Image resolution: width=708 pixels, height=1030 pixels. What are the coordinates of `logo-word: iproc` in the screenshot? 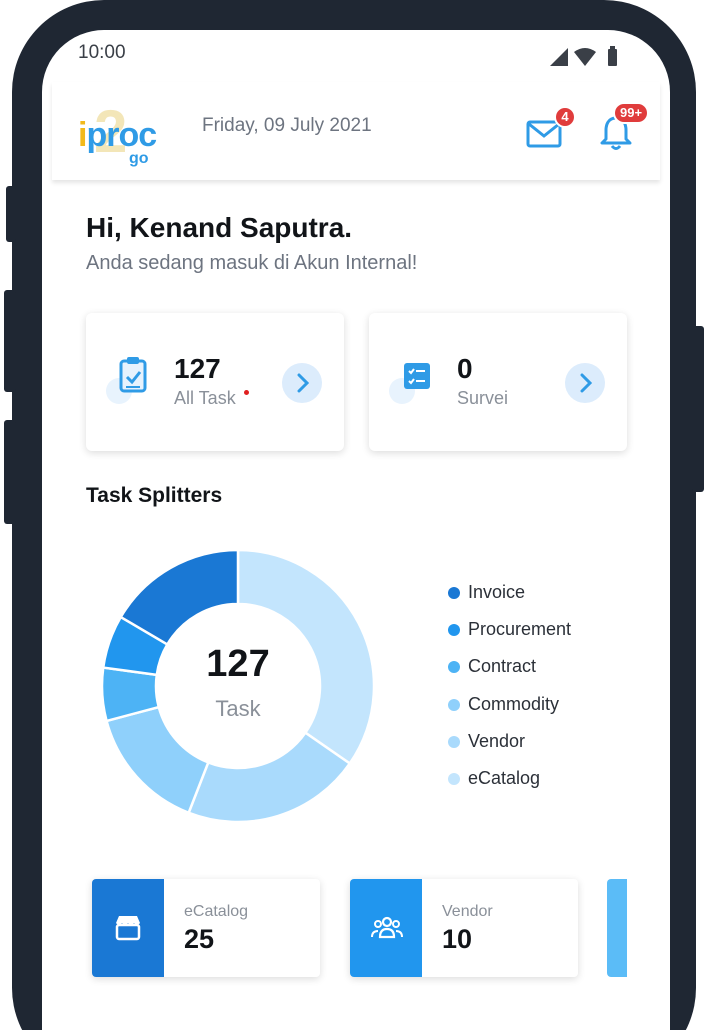 It's located at (117, 135).